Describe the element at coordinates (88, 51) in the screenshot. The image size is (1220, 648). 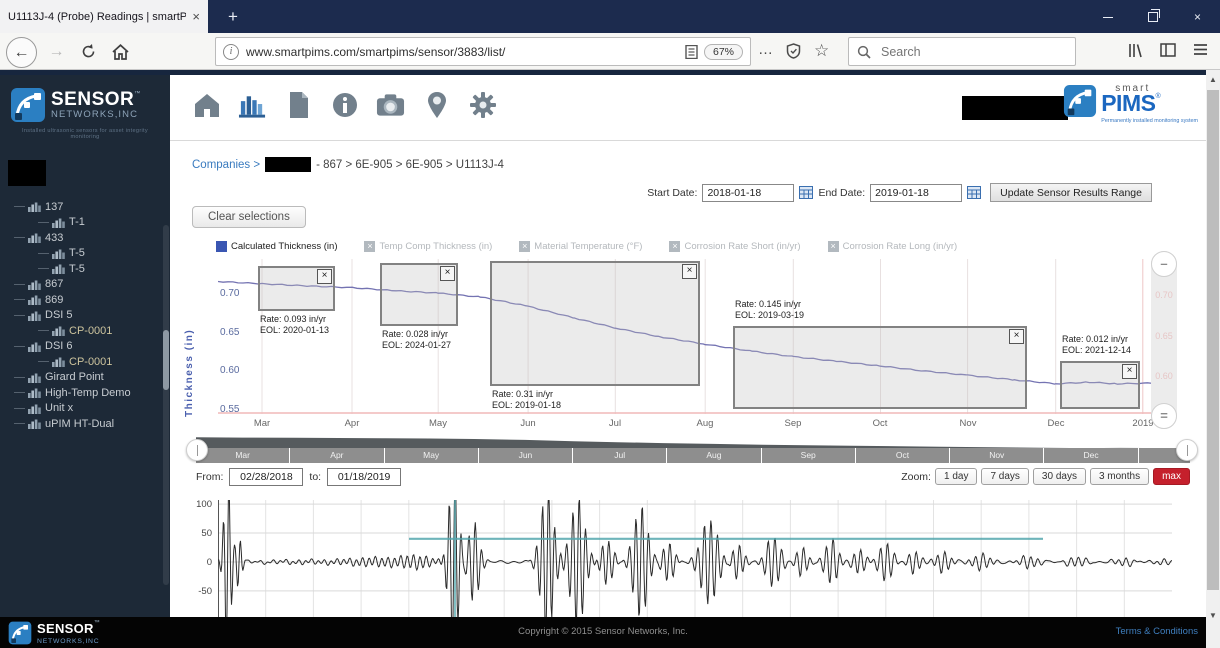
I see `reload-icon` at that location.